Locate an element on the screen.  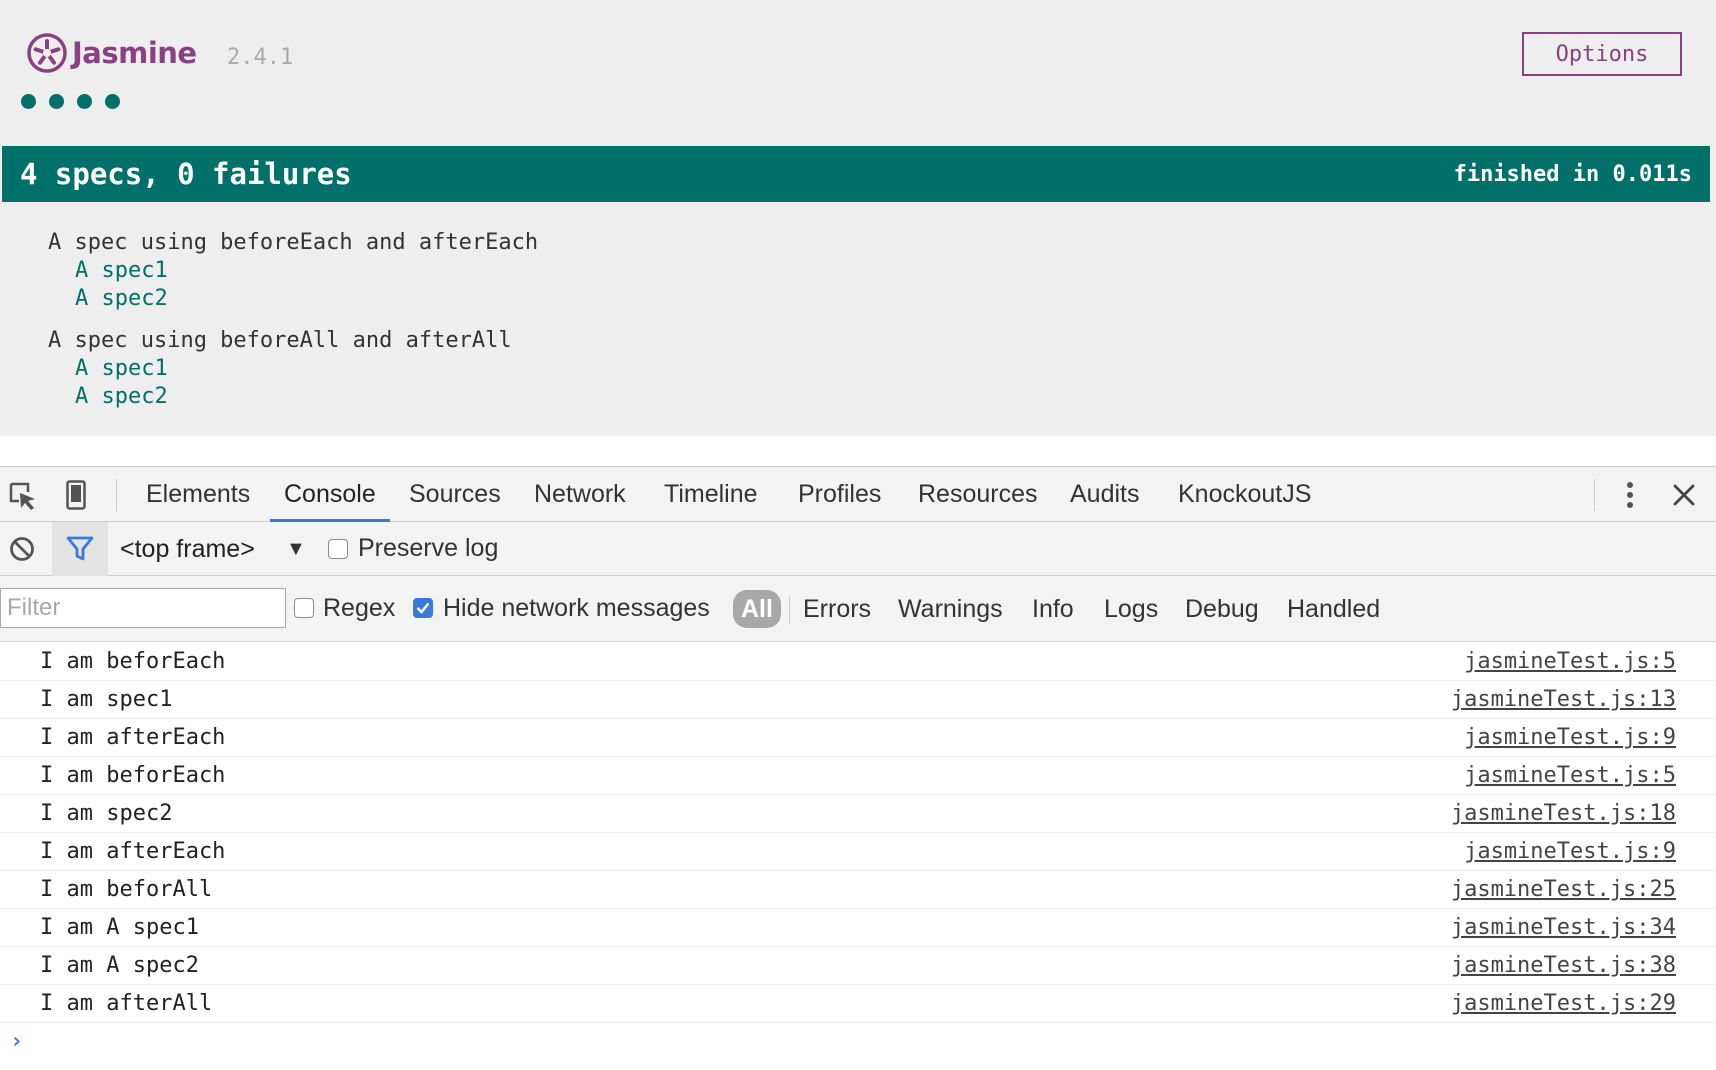
console-message: I am spec1 is located at coordinates (106, 699).